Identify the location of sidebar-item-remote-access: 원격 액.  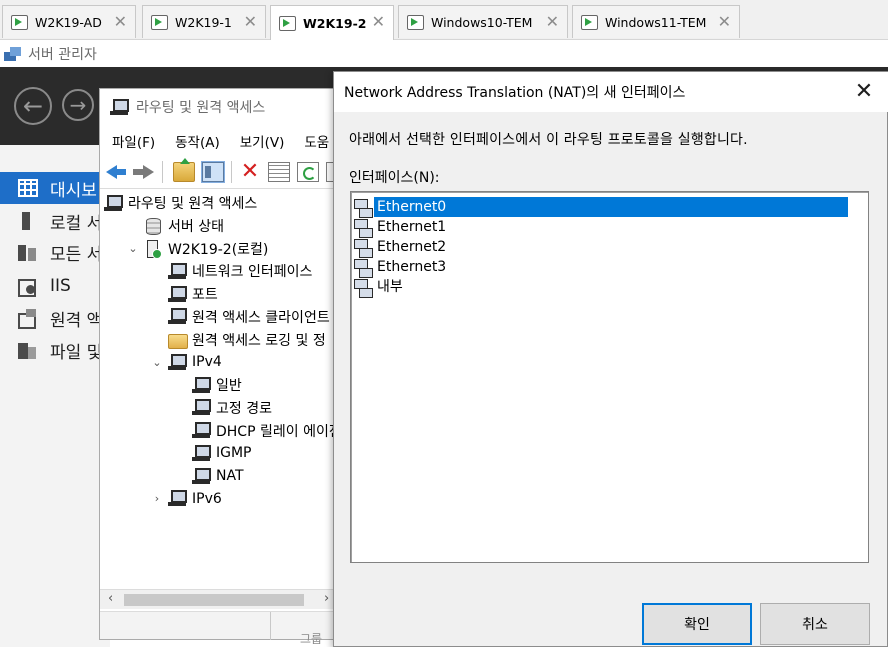
(55, 318).